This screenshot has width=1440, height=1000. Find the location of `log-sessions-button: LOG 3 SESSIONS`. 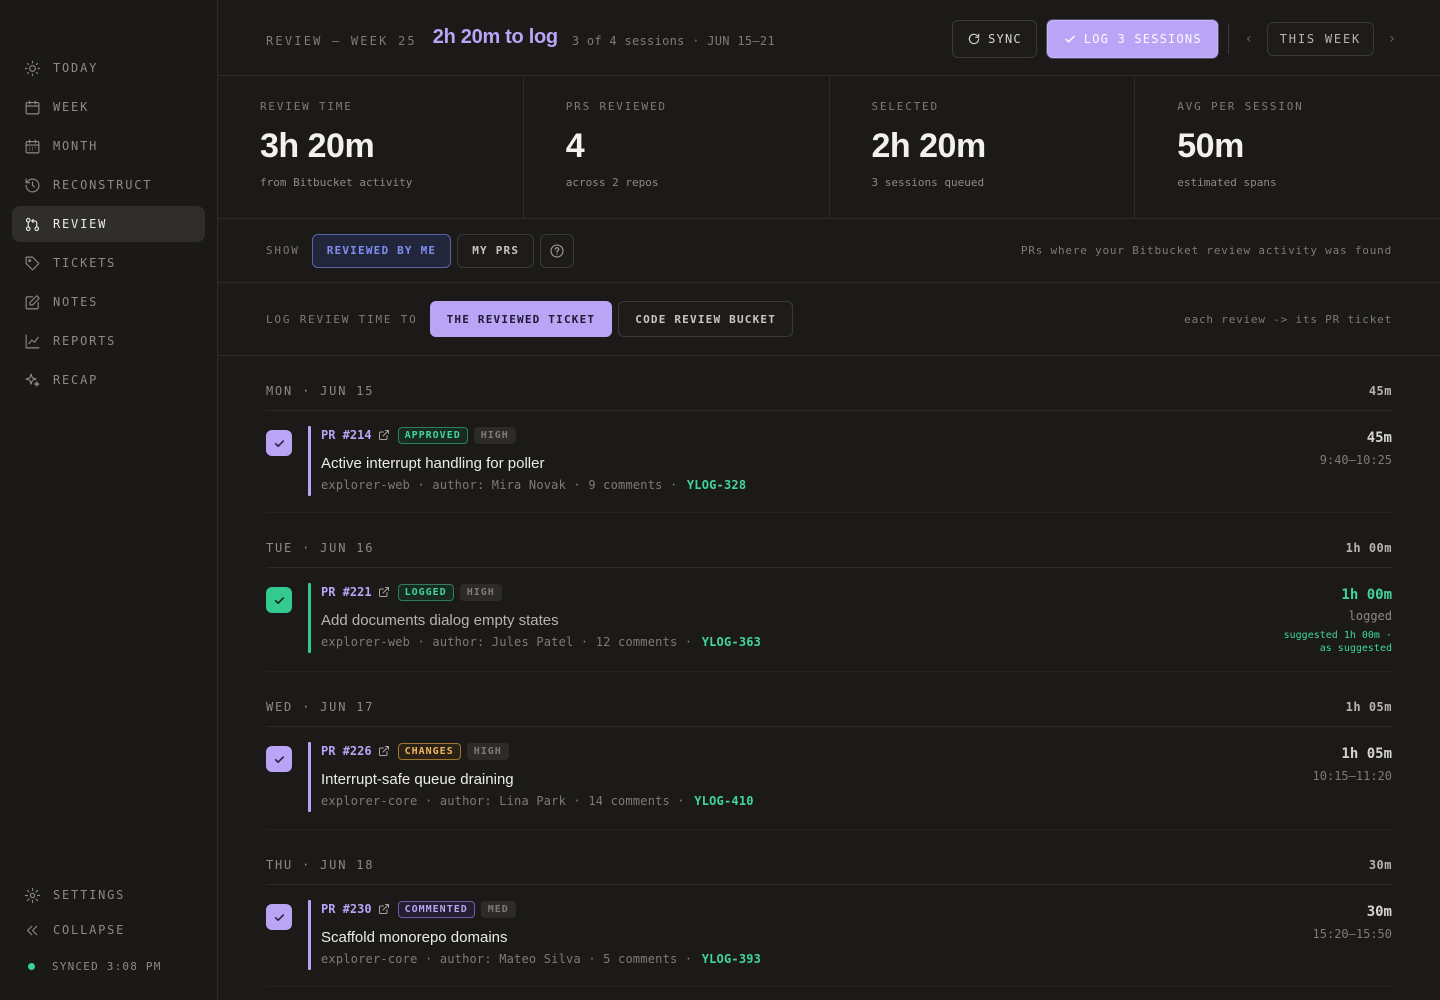

log-sessions-button: LOG 3 SESSIONS is located at coordinates (1132, 39).